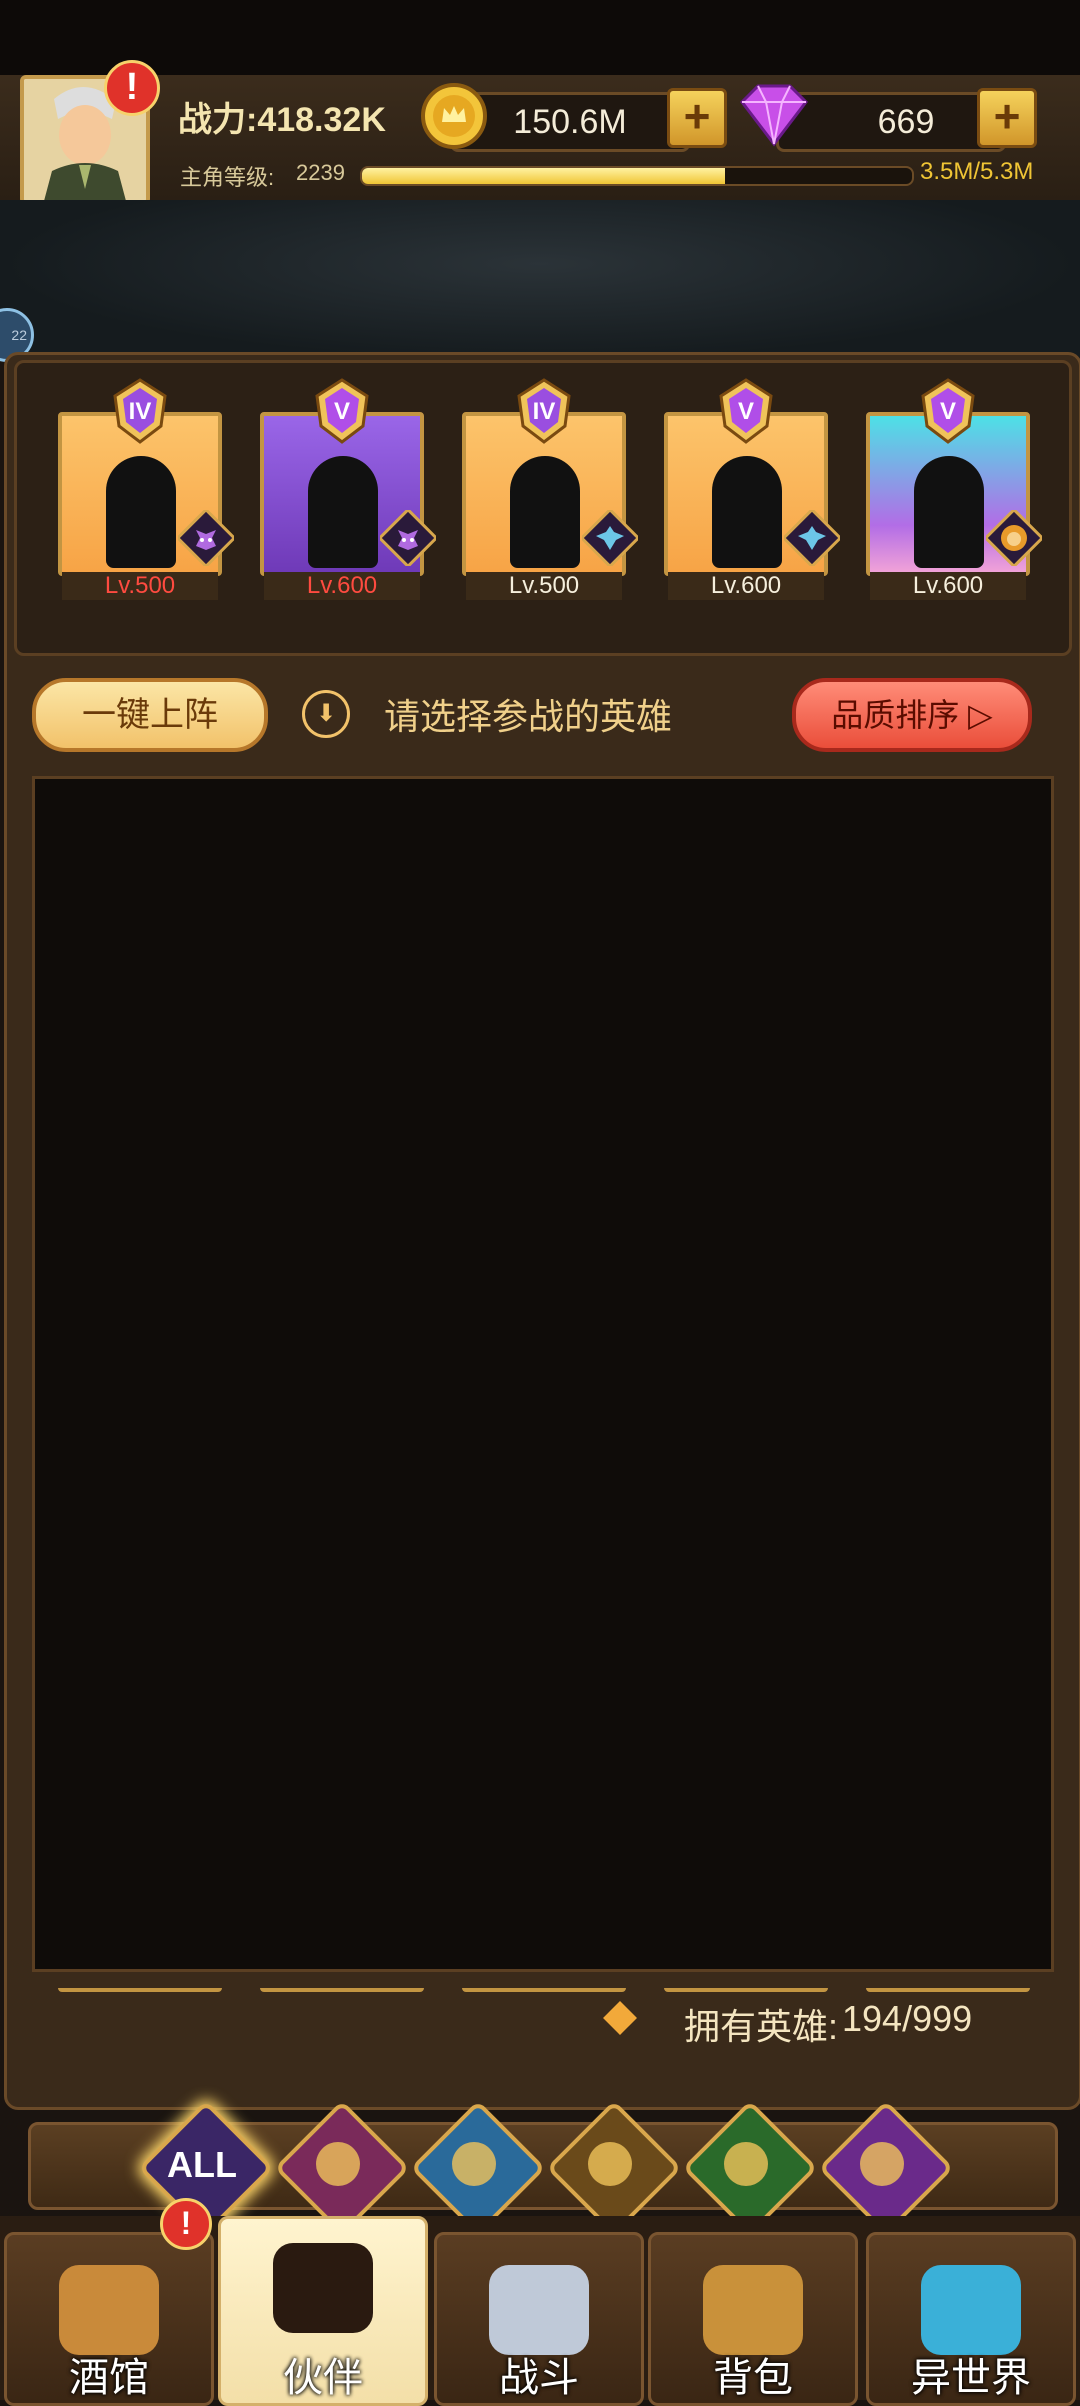 The height and width of the screenshot is (2406, 1080). Describe the element at coordinates (282, 120) in the screenshot. I see `combat-power: 战力:418.32K` at that location.